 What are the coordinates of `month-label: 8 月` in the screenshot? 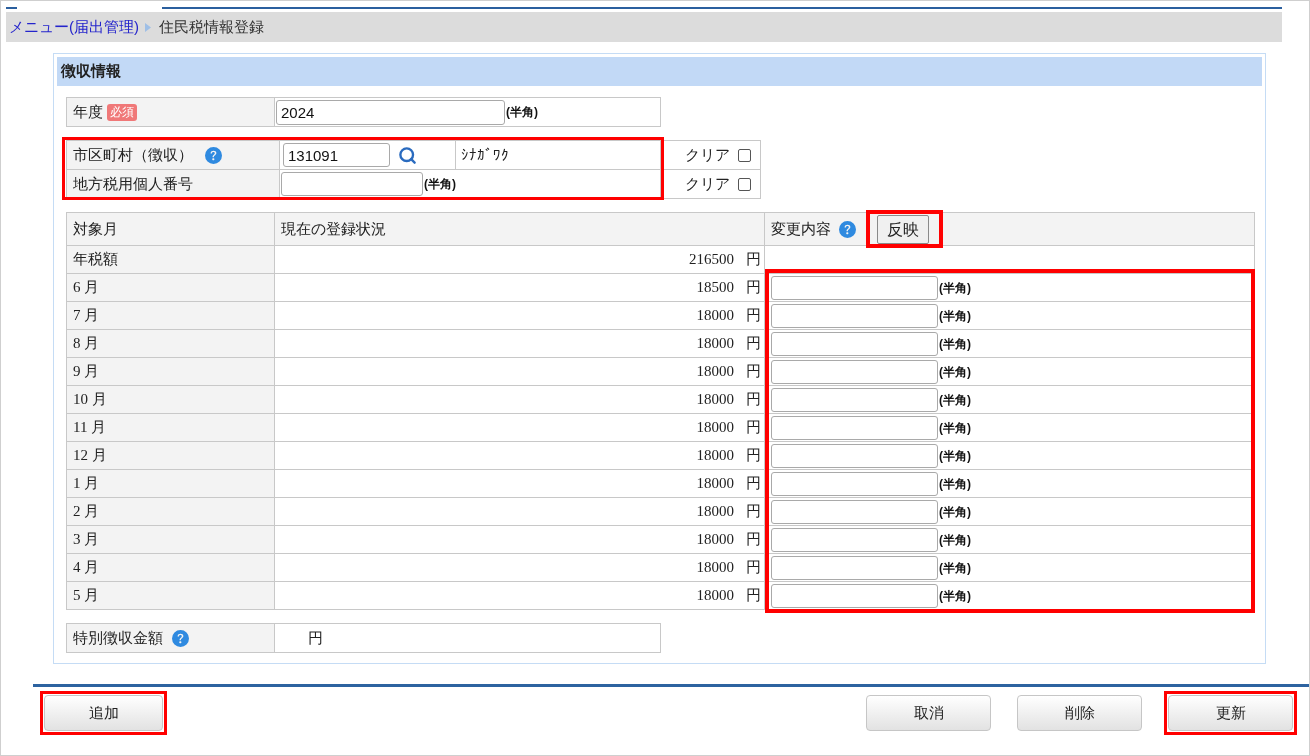 It's located at (86, 344).